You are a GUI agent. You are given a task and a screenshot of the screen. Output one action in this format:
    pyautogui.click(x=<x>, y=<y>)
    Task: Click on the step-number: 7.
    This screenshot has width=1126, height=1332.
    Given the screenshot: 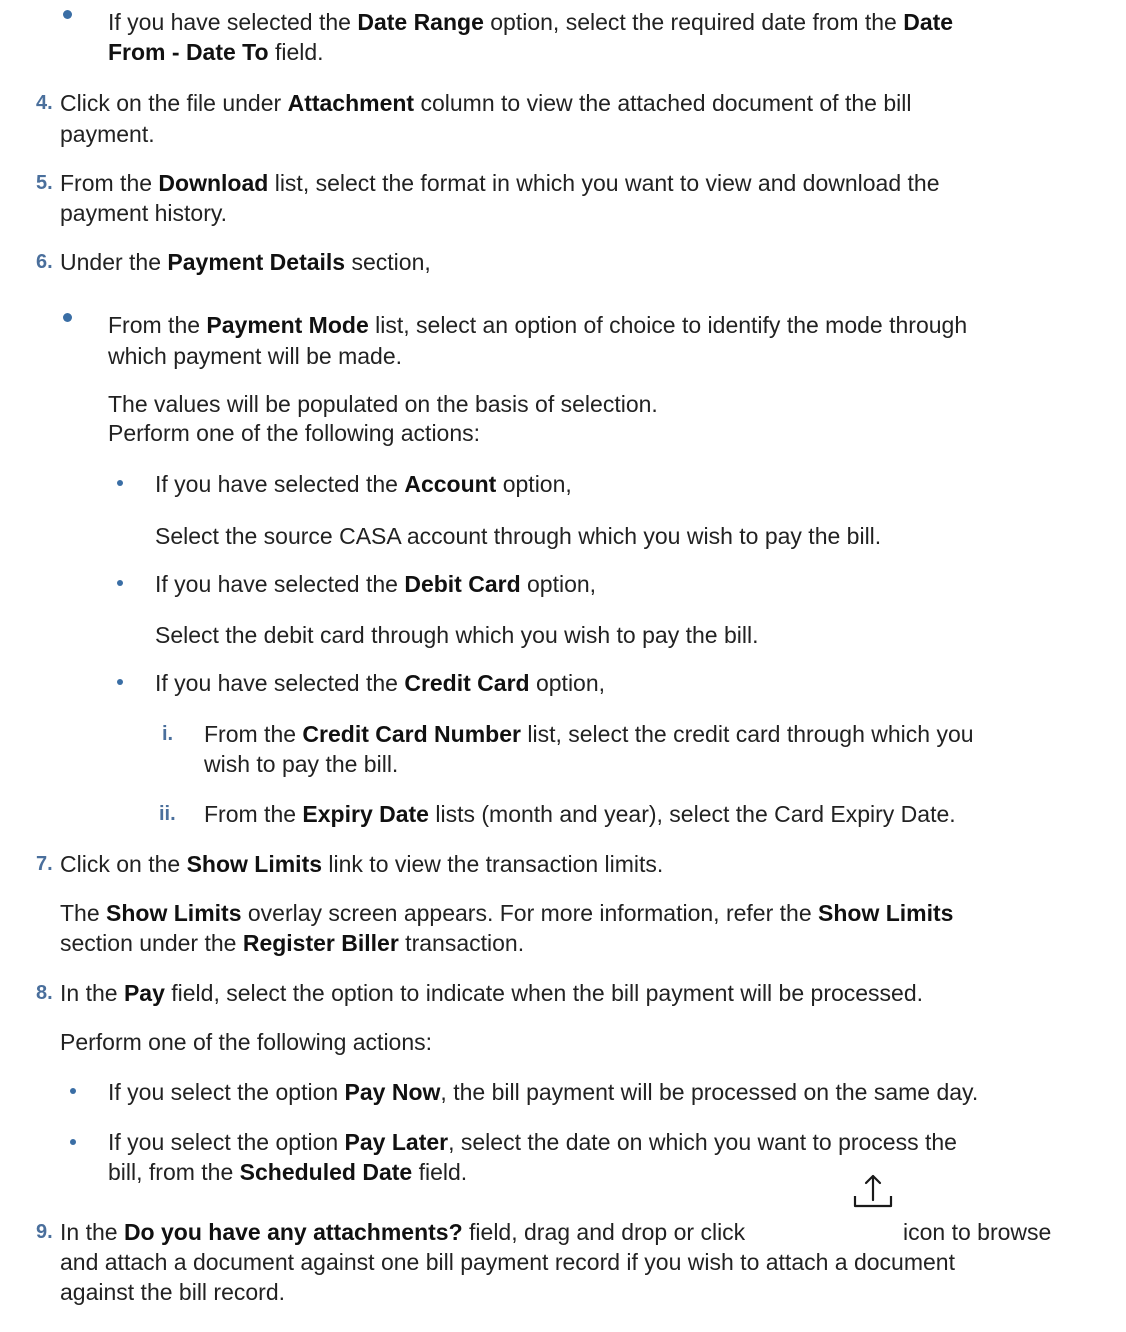 What is the action you would take?
    pyautogui.click(x=44, y=864)
    